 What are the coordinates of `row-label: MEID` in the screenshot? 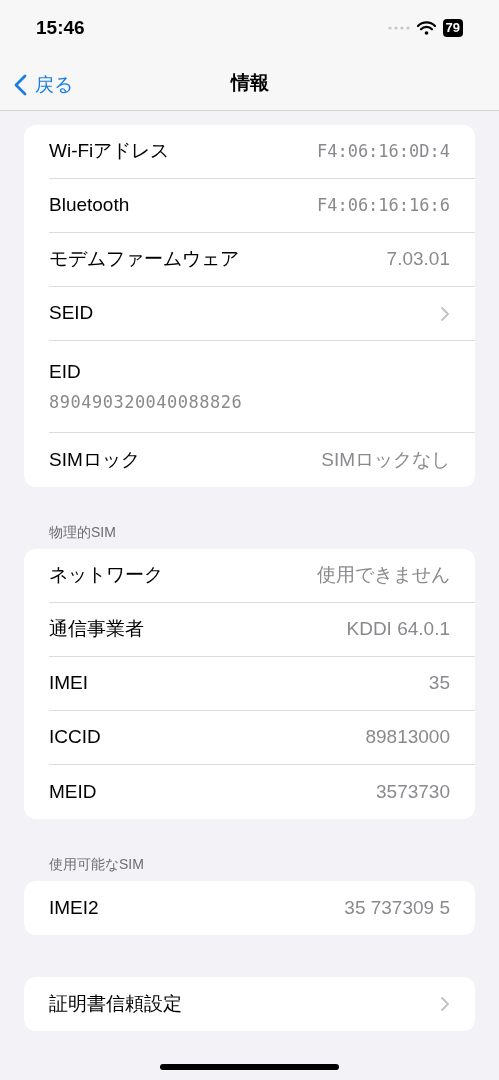 It's located at (73, 791).